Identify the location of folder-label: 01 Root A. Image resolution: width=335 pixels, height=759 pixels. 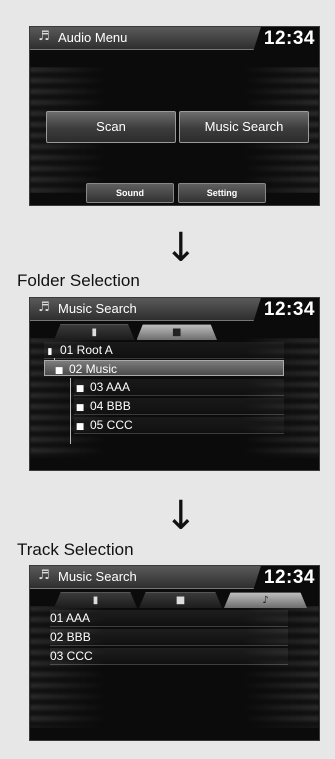
(86, 350).